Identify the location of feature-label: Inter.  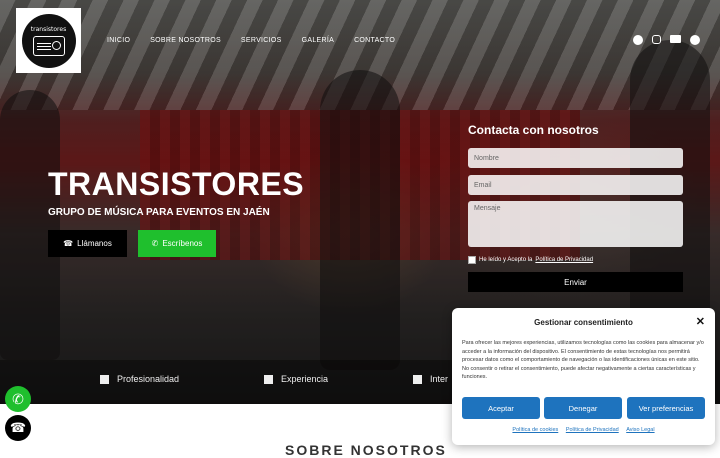
(439, 379).